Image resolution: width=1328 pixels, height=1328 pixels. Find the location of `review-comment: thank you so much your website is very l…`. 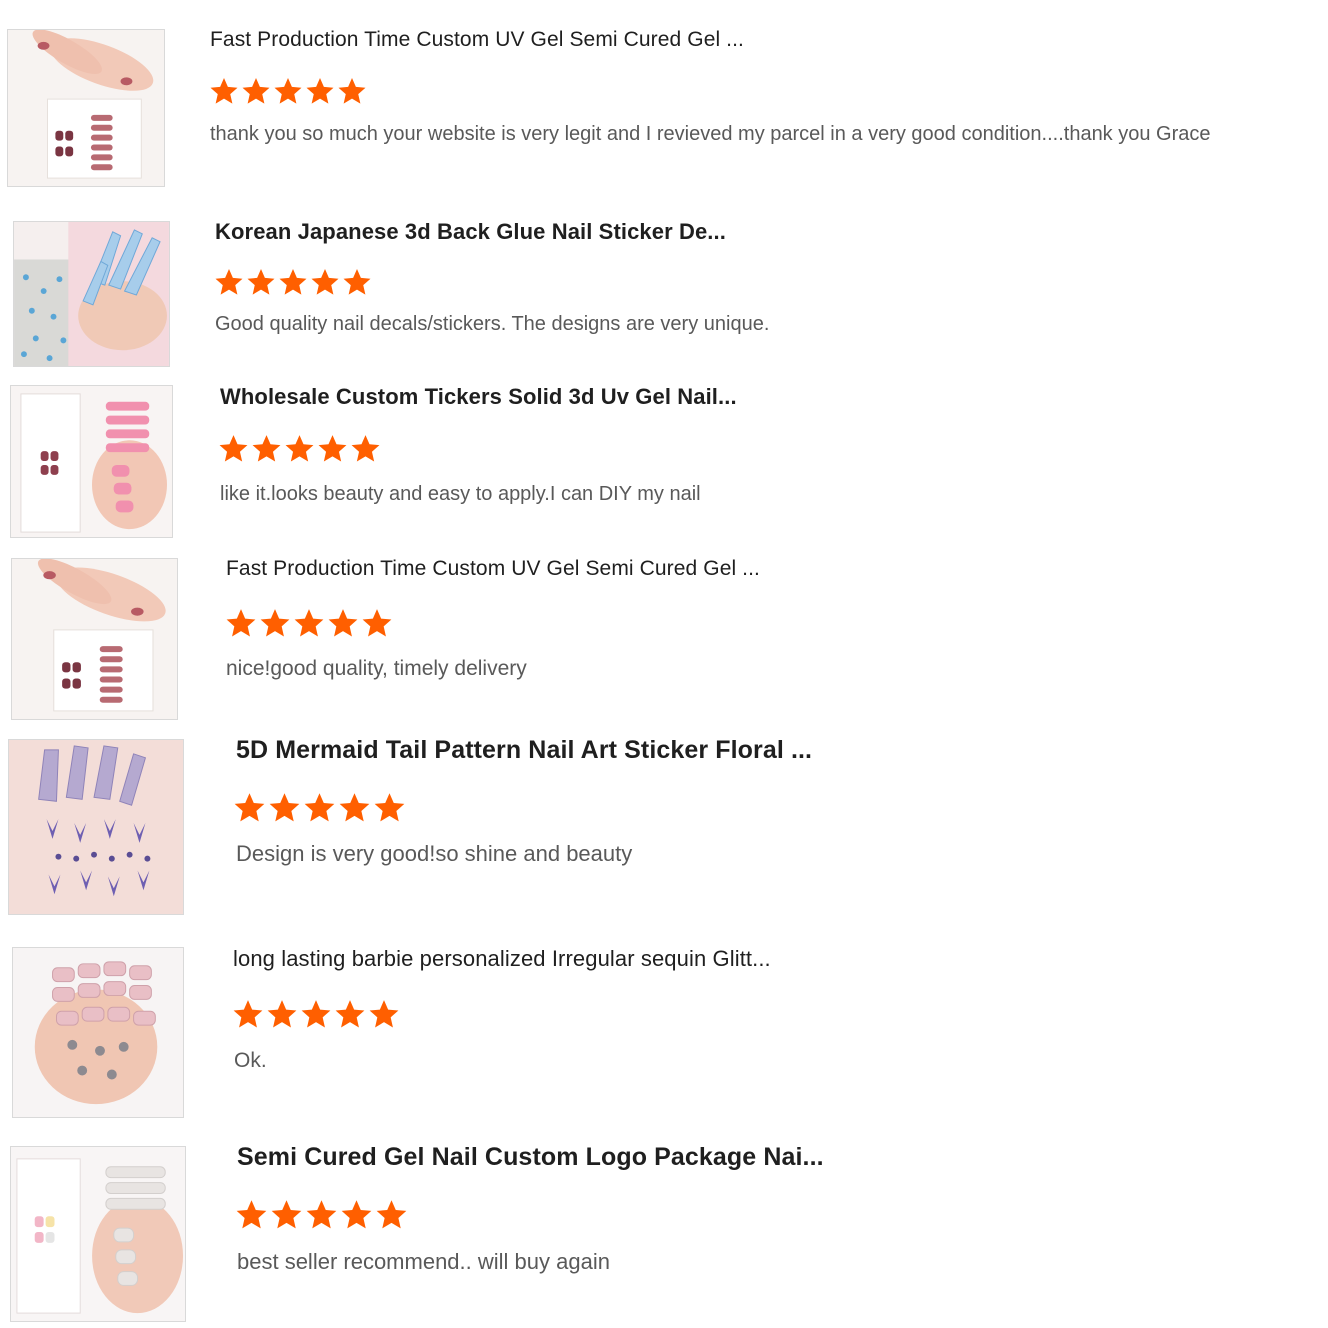

review-comment: thank you so much your website is very l… is located at coordinates (710, 134).